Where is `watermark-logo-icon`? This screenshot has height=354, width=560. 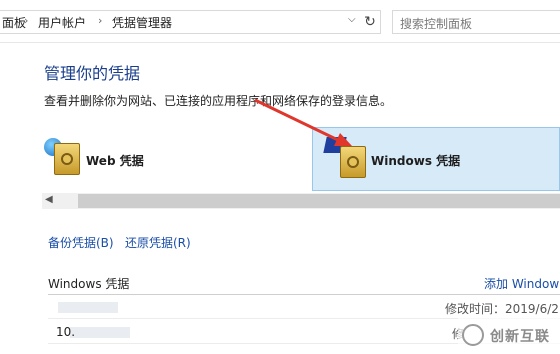 watermark-logo-icon is located at coordinates (473, 335).